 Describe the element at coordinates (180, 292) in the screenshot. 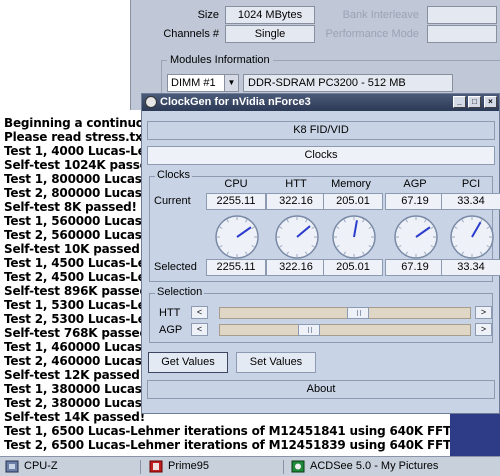

I see `selection-group-title: Selection` at that location.